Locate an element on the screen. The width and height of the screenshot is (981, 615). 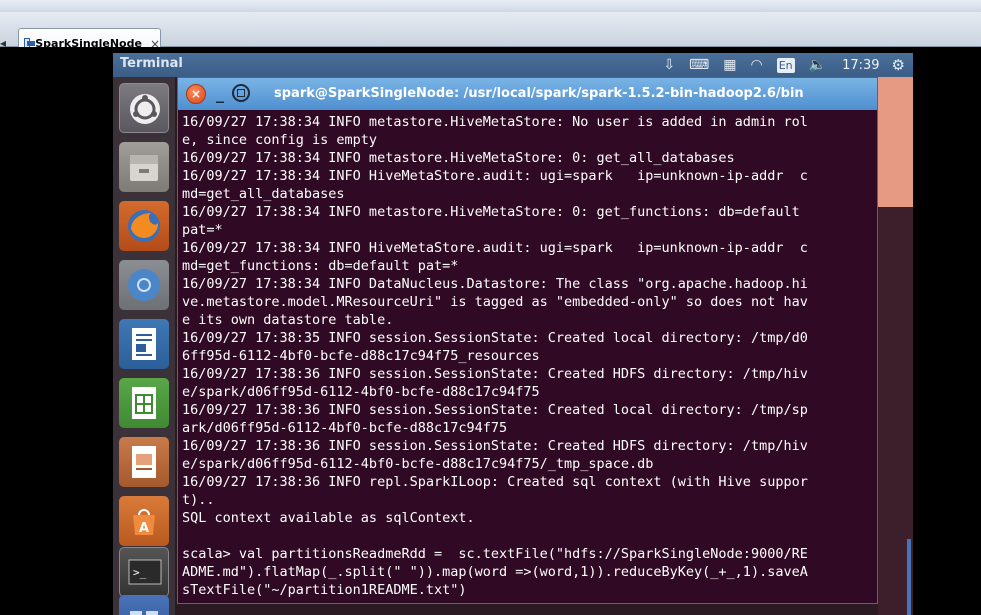
close-icon: × is located at coordinates (196, 94).